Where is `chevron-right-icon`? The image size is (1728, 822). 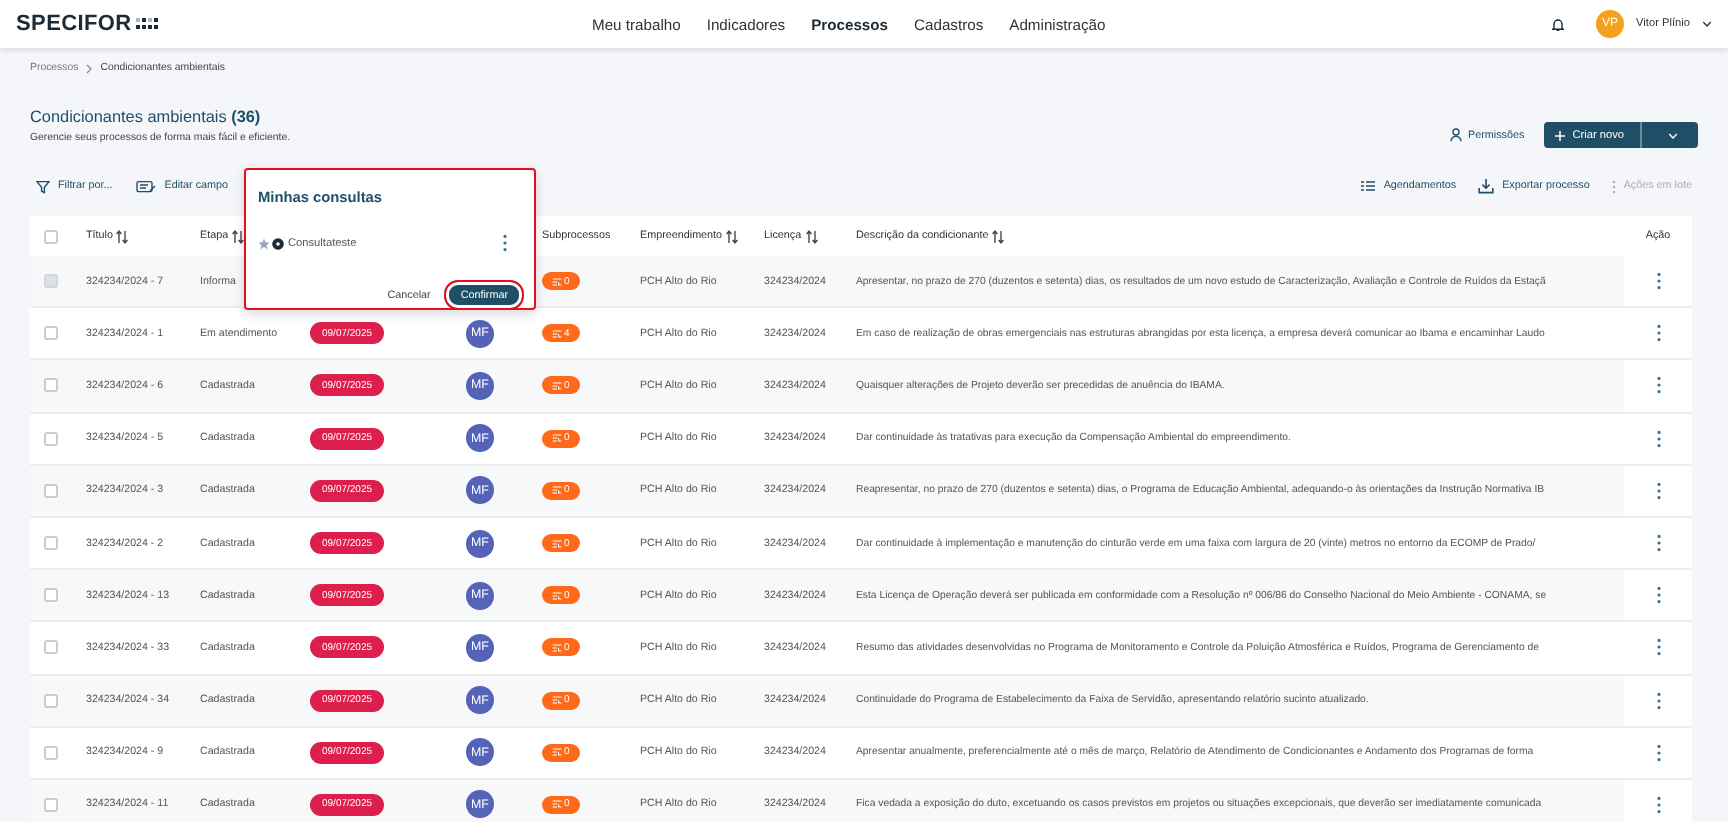 chevron-right-icon is located at coordinates (89, 68).